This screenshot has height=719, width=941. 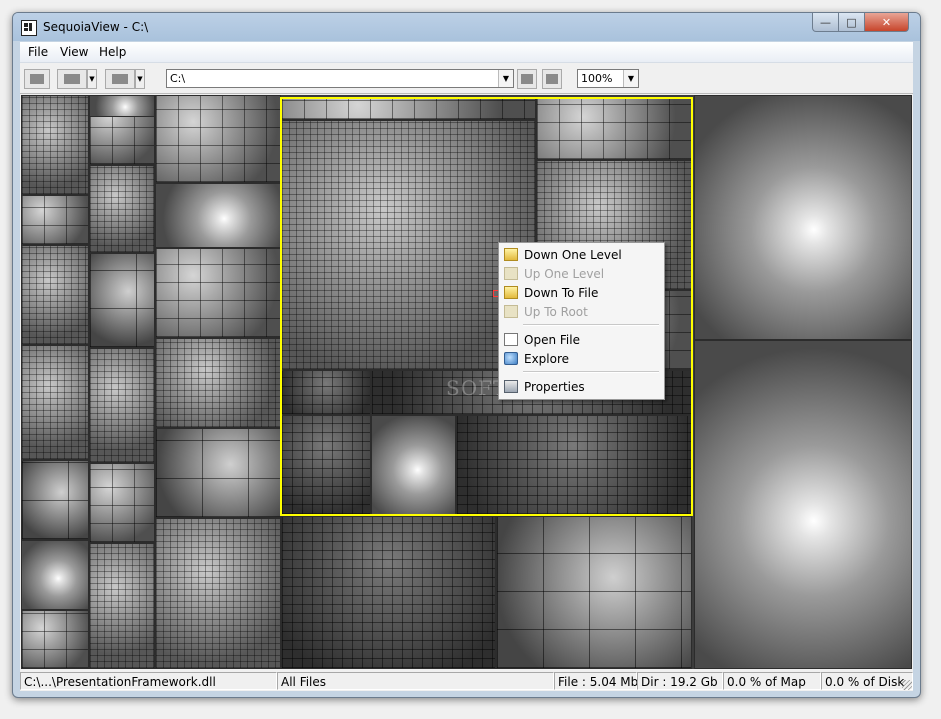 What do you see at coordinates (340, 78) in the screenshot?
I see `path-combobox: C:\ ▼` at bounding box center [340, 78].